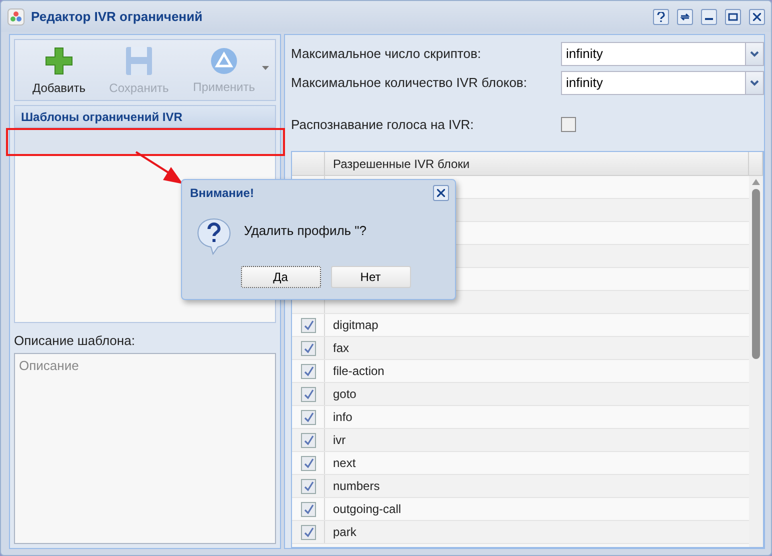 The image size is (772, 556). I want to click on maximize-button, so click(733, 16).